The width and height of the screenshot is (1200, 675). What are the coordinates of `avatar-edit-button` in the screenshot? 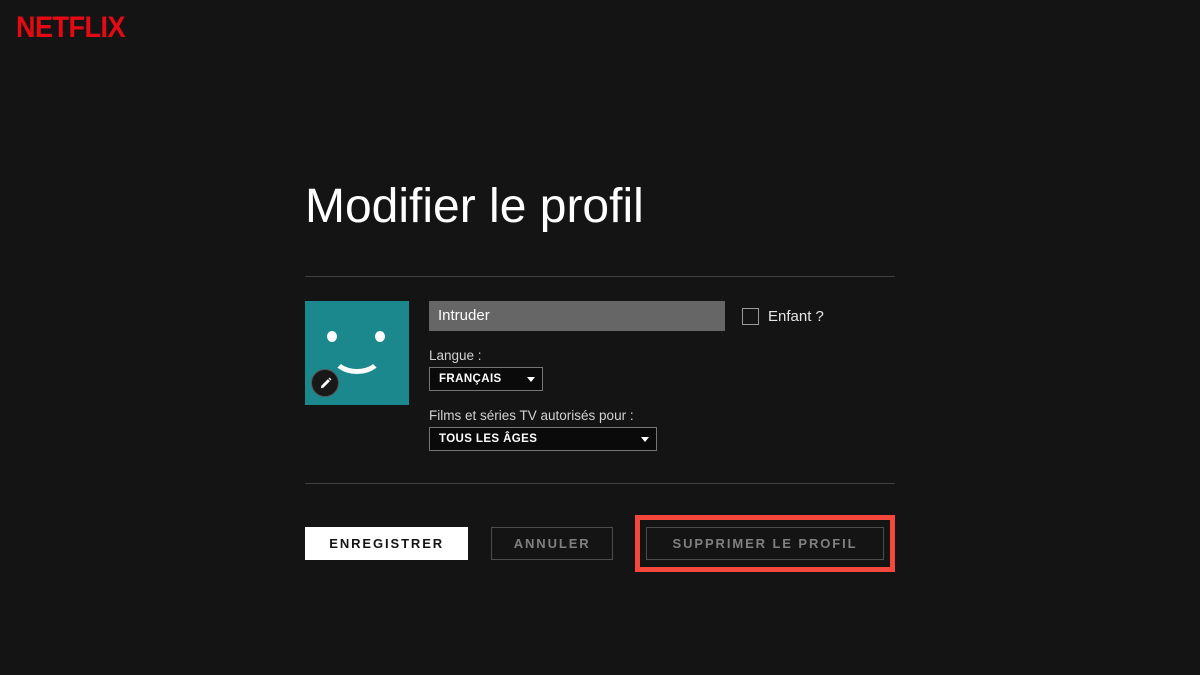 It's located at (325, 383).